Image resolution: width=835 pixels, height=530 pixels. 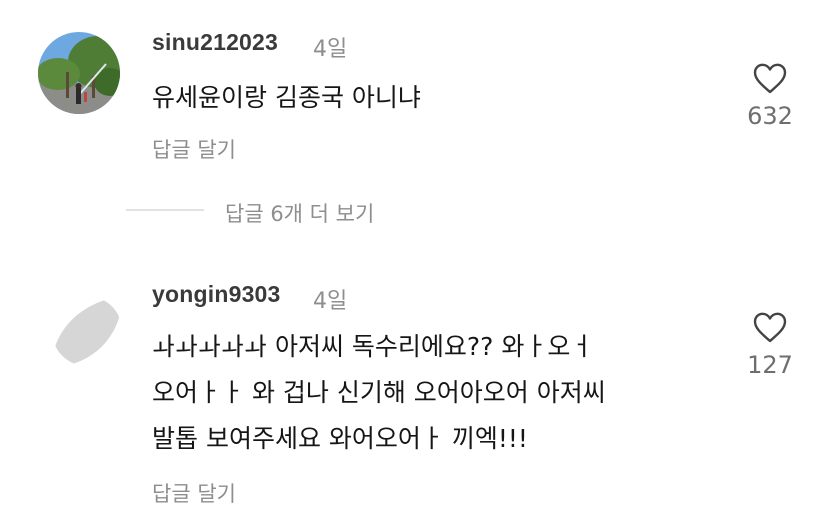 I want to click on comment-text: 유세윤이랑 김종국 아니냐, so click(x=286, y=98).